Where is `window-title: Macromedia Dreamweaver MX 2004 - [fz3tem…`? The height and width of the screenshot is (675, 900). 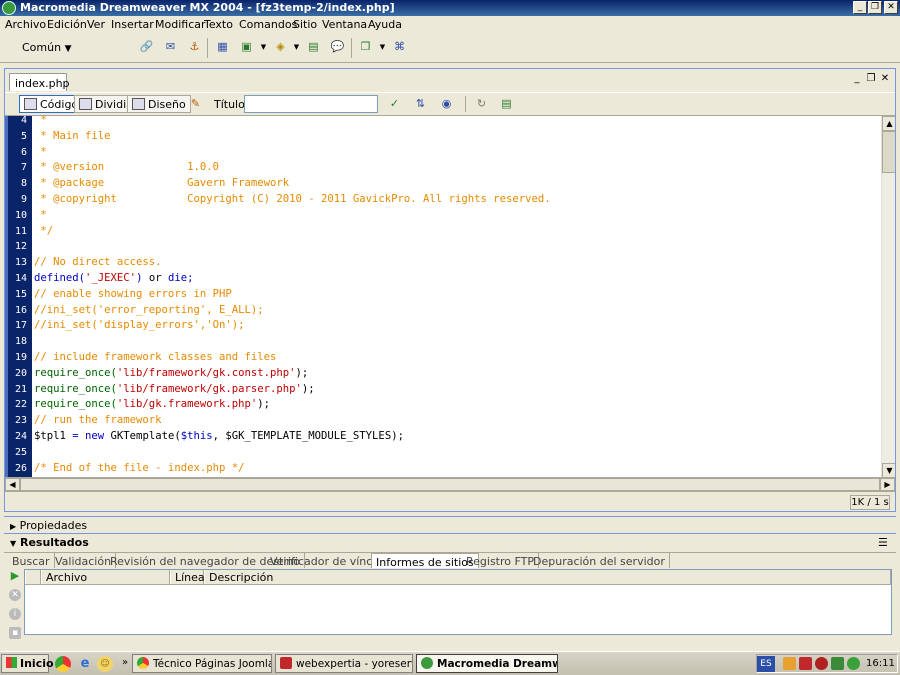 window-title: Macromedia Dreamweaver MX 2004 - [fz3tem… is located at coordinates (207, 7).